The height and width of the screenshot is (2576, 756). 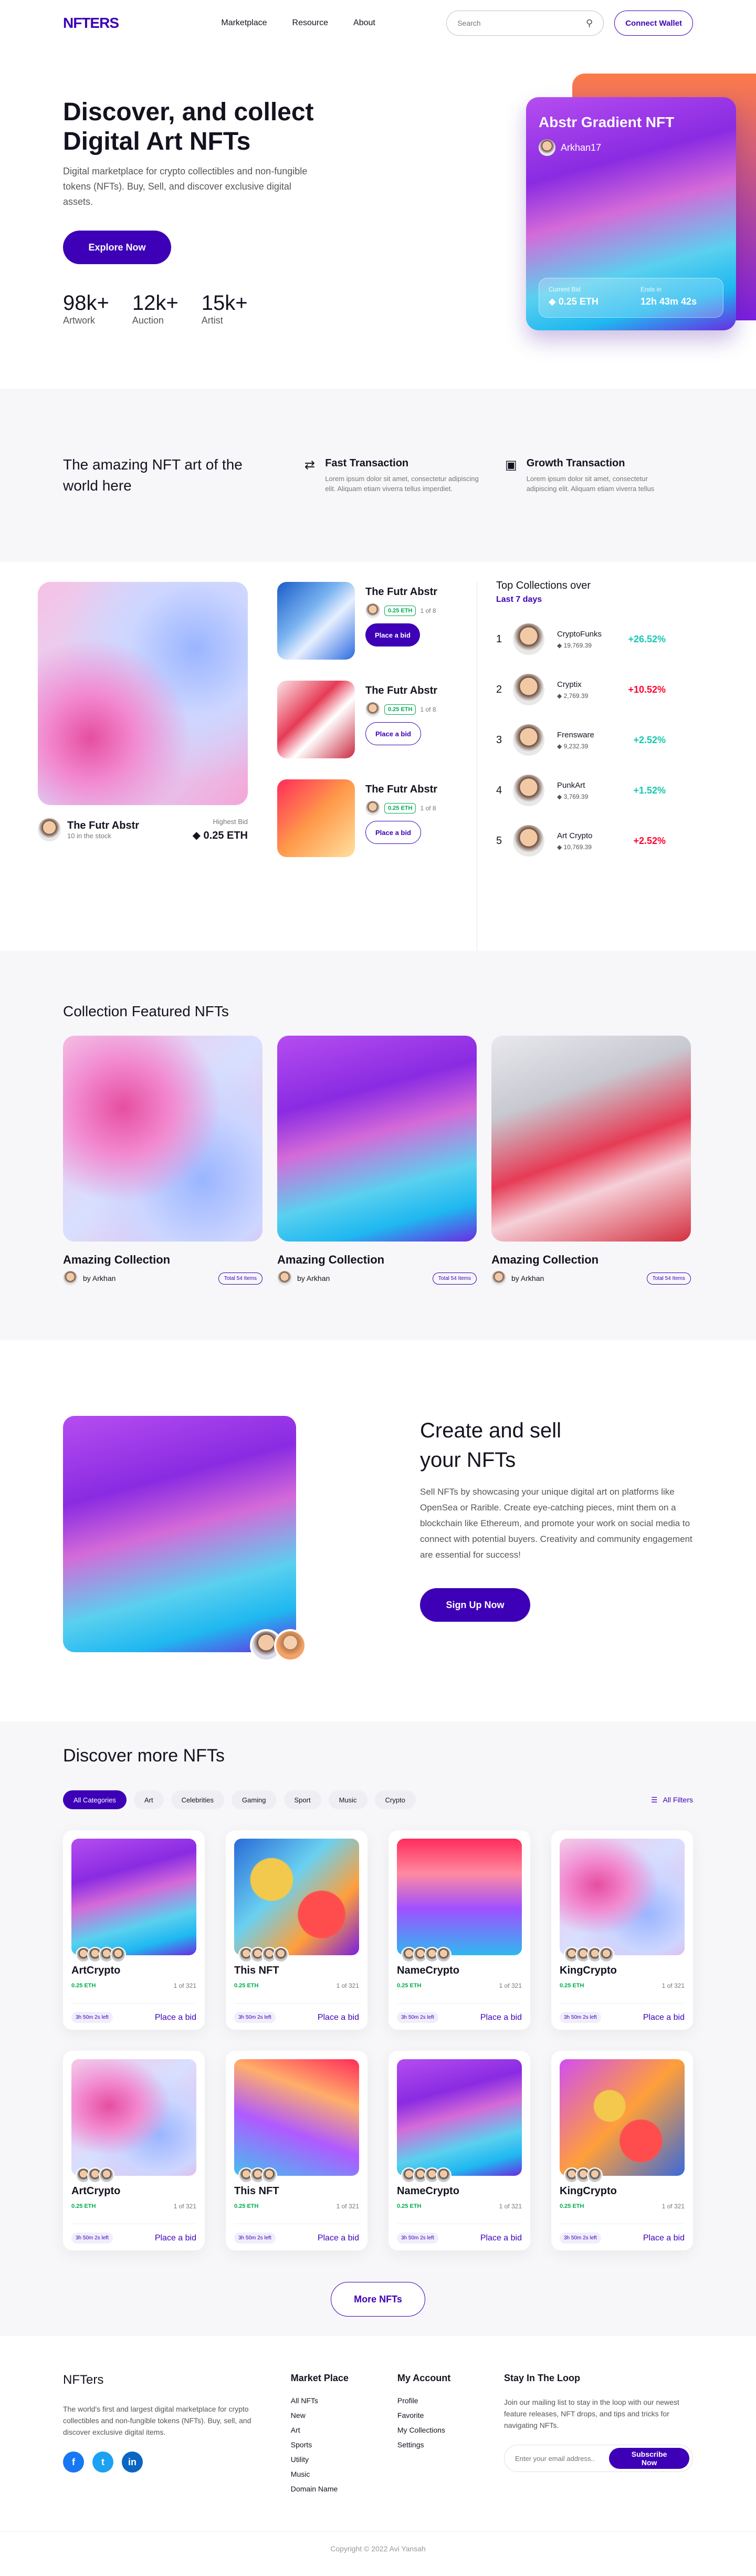 What do you see at coordinates (450, 2445) in the screenshot?
I see `footer-link: Settings` at bounding box center [450, 2445].